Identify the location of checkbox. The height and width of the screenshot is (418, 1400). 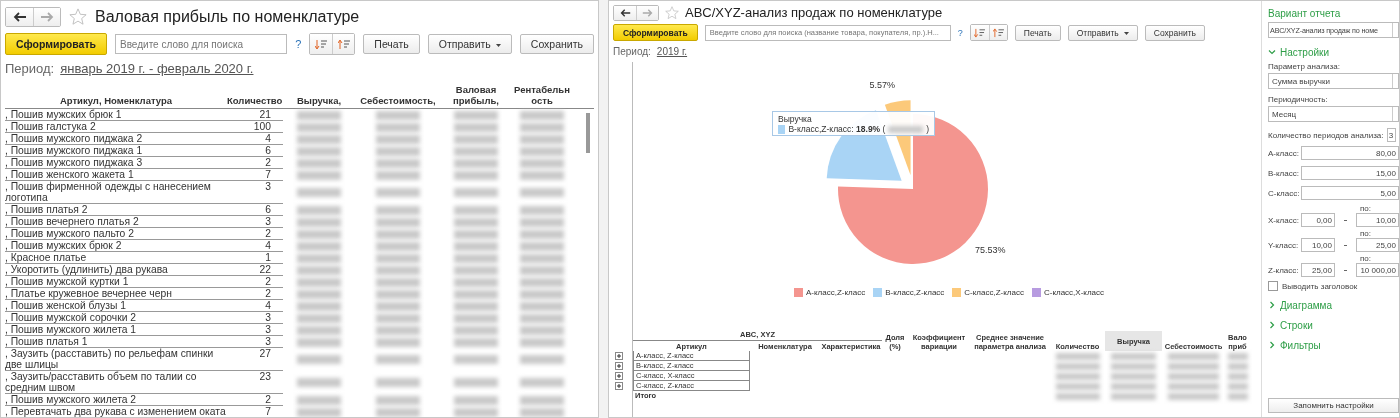
(1273, 286).